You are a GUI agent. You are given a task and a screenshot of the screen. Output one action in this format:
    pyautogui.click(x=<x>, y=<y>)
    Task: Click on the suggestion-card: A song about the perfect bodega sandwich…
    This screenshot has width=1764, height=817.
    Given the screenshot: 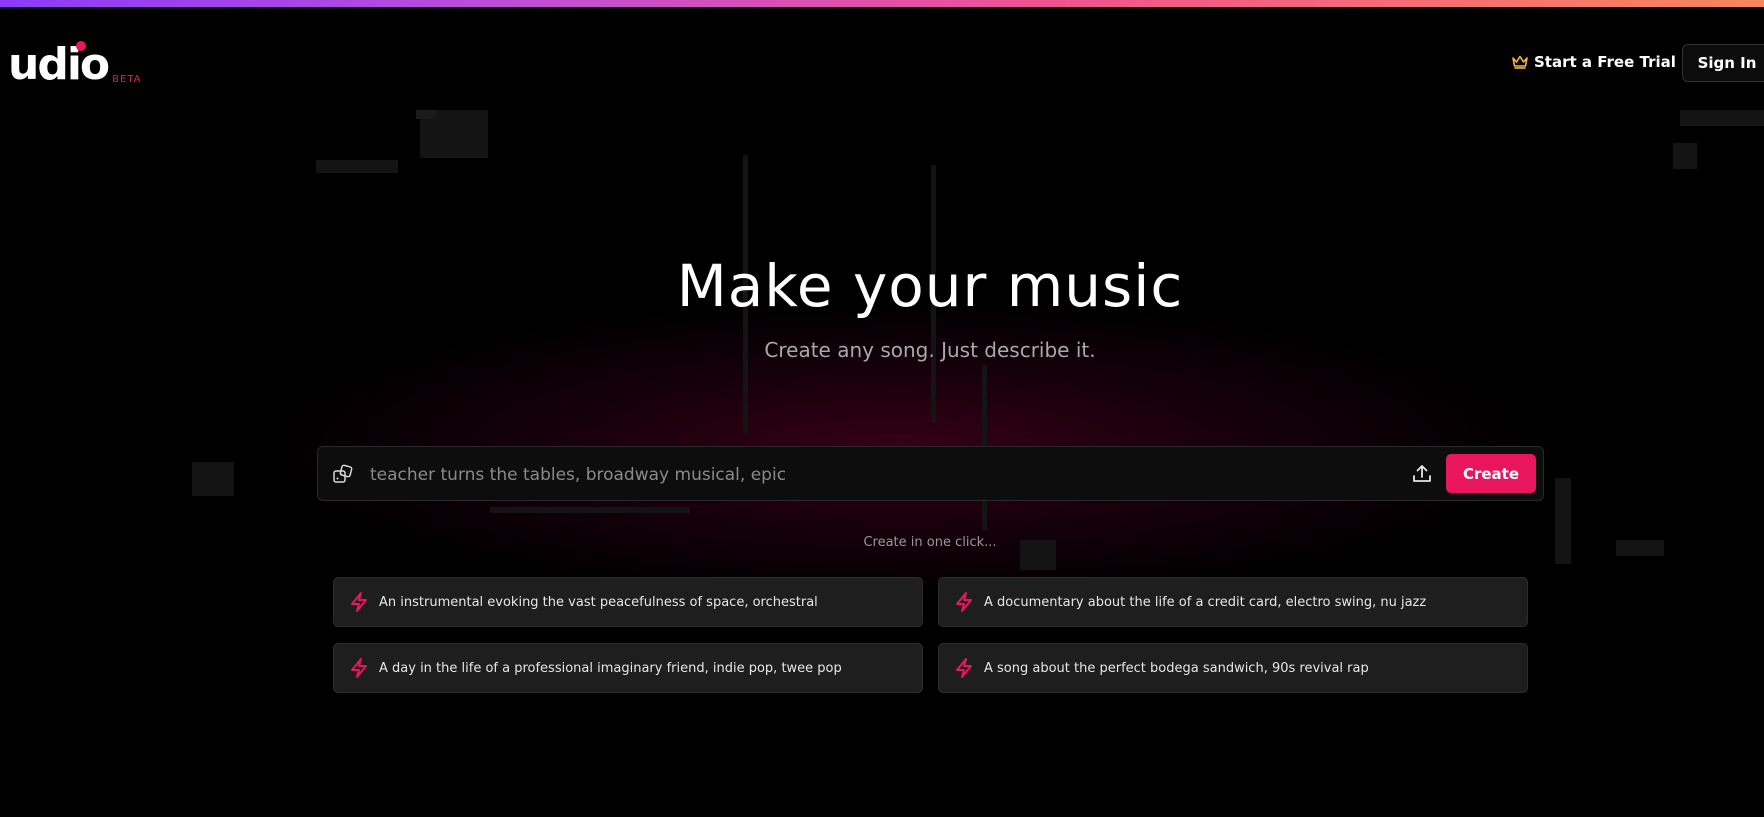 What is the action you would take?
    pyautogui.click(x=1233, y=668)
    